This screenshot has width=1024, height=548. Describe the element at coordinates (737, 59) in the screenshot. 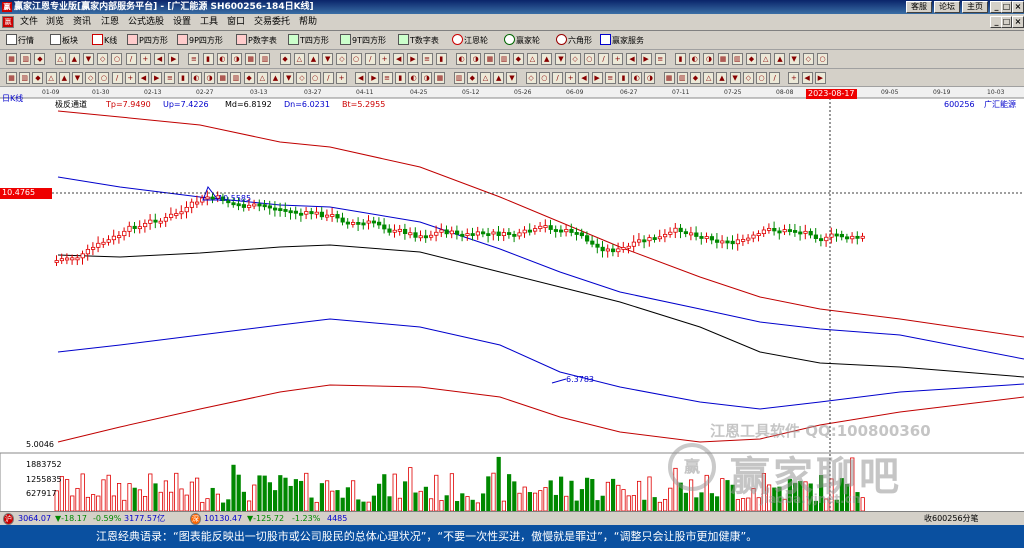

I see `tb2-tool-icon-49: ▥` at that location.